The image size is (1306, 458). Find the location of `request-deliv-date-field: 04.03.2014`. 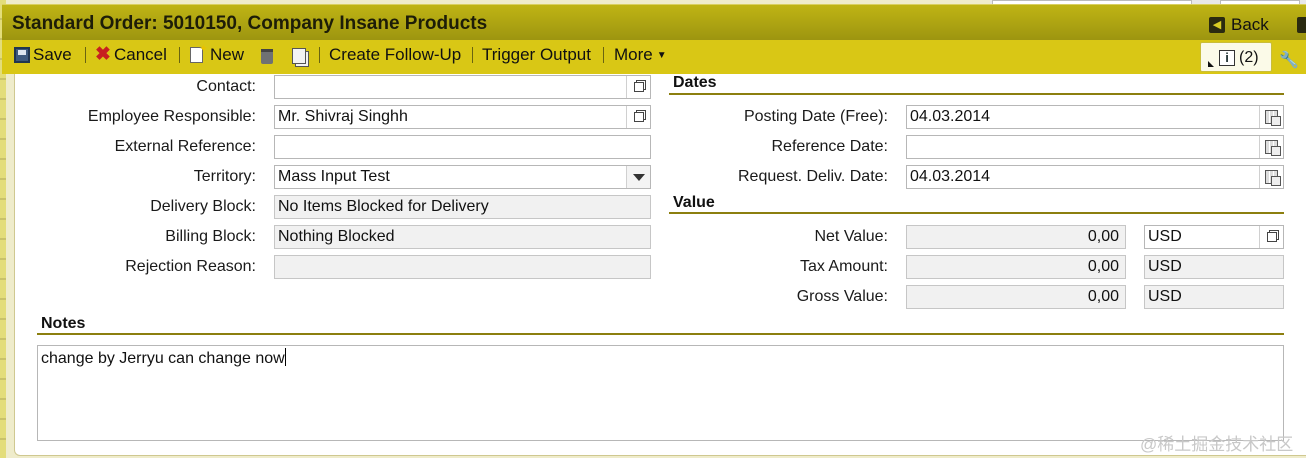

request-deliv-date-field: 04.03.2014 is located at coordinates (1095, 177).